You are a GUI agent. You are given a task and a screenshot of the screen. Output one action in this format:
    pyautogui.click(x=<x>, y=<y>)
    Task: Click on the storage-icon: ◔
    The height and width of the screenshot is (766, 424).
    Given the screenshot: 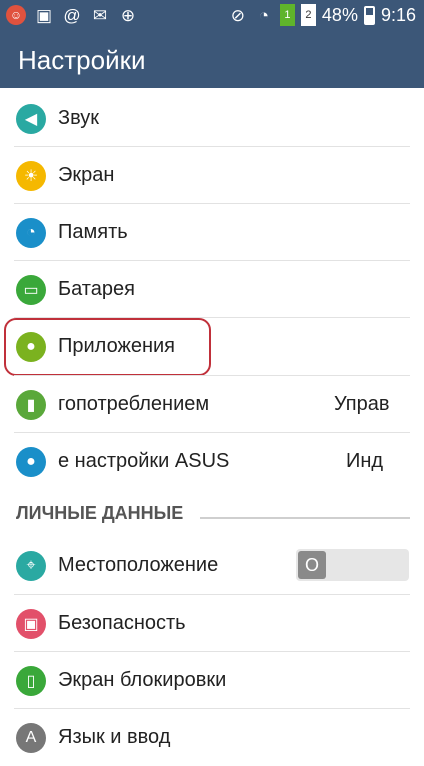 What is the action you would take?
    pyautogui.click(x=31, y=233)
    